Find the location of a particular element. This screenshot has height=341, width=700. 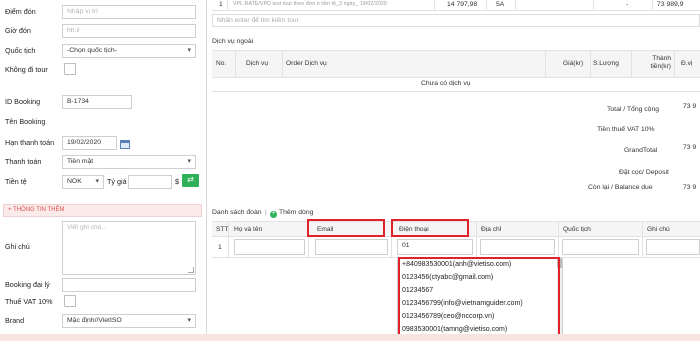

vat-amount-label: Tiền thuế VAT 10% is located at coordinates (626, 129).